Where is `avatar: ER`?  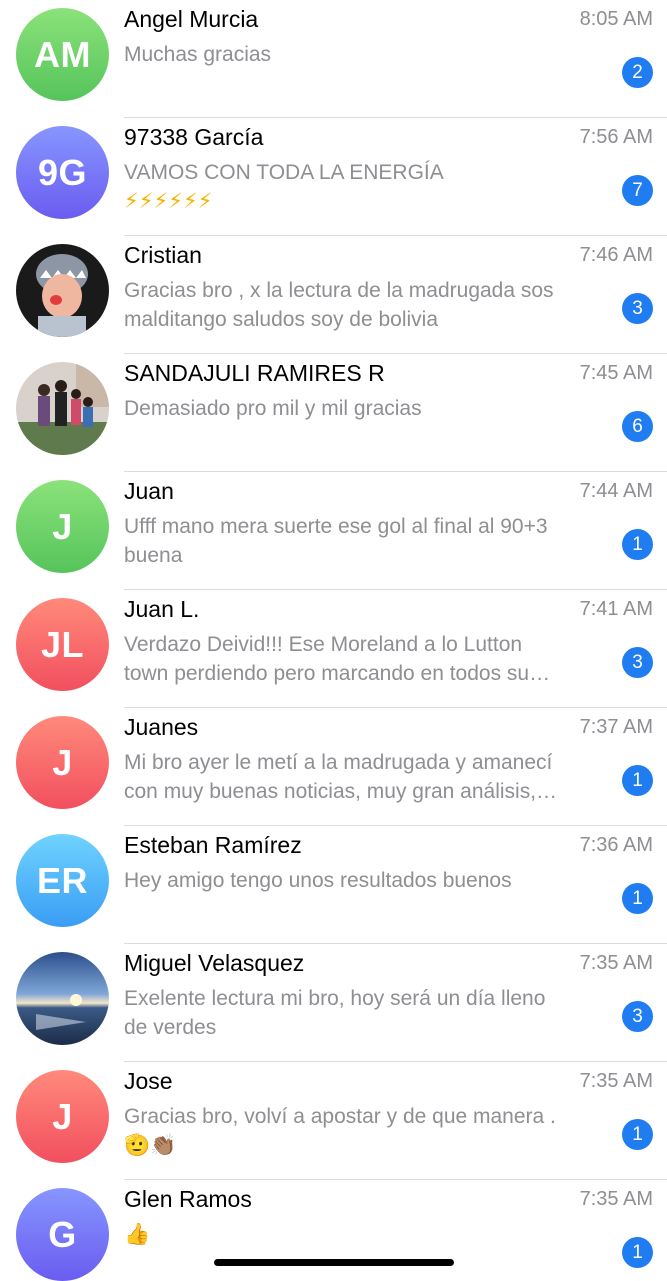 avatar: ER is located at coordinates (62, 880).